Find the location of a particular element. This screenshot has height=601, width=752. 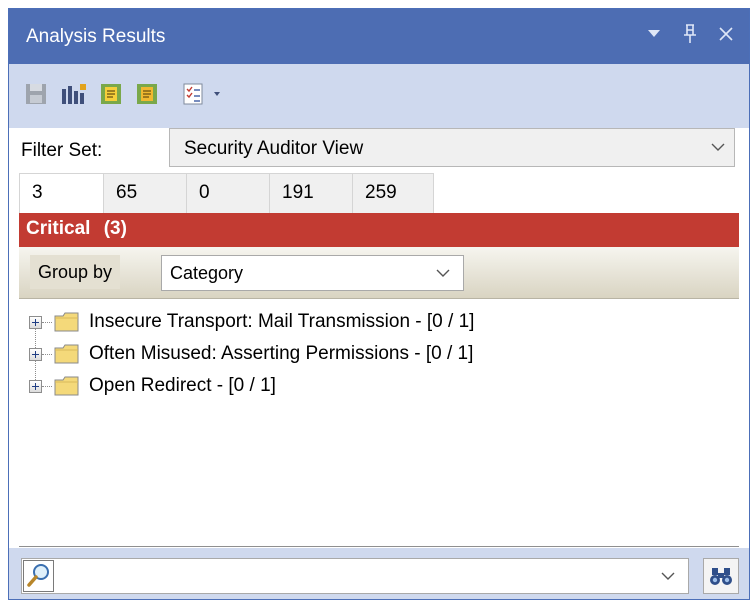

tab-medium: 0 is located at coordinates (228, 193).